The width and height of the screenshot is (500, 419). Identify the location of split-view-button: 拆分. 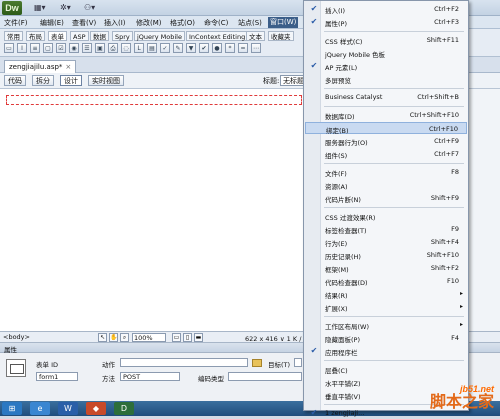
(43, 80).